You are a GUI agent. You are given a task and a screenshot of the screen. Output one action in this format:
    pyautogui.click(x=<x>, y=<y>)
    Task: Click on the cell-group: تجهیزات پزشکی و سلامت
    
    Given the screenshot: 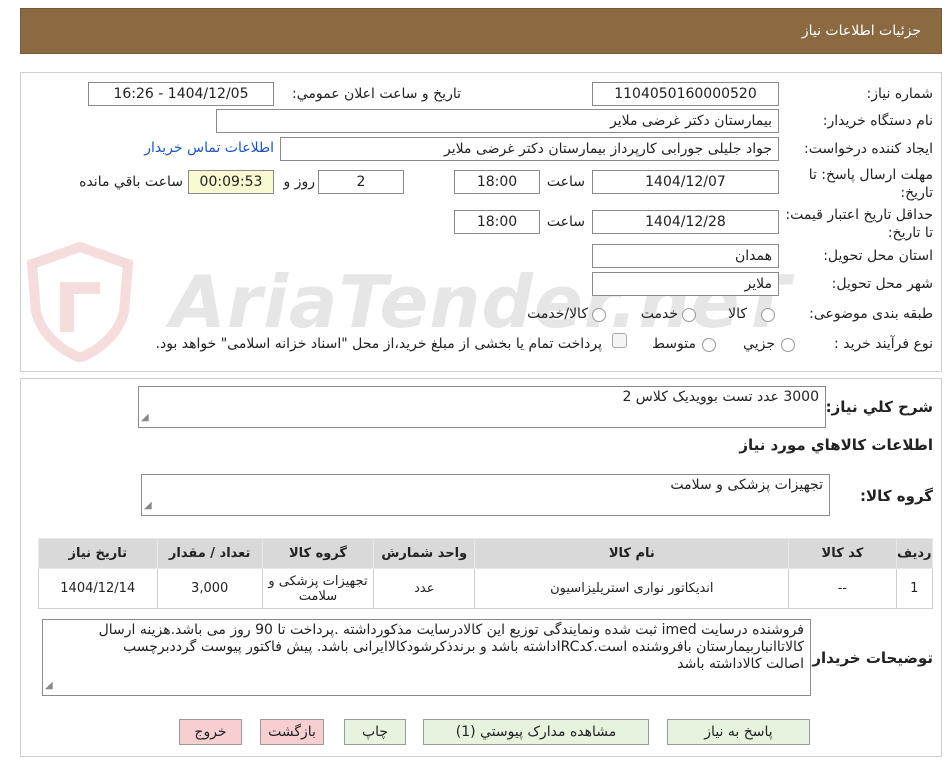 What is the action you would take?
    pyautogui.click(x=318, y=588)
    